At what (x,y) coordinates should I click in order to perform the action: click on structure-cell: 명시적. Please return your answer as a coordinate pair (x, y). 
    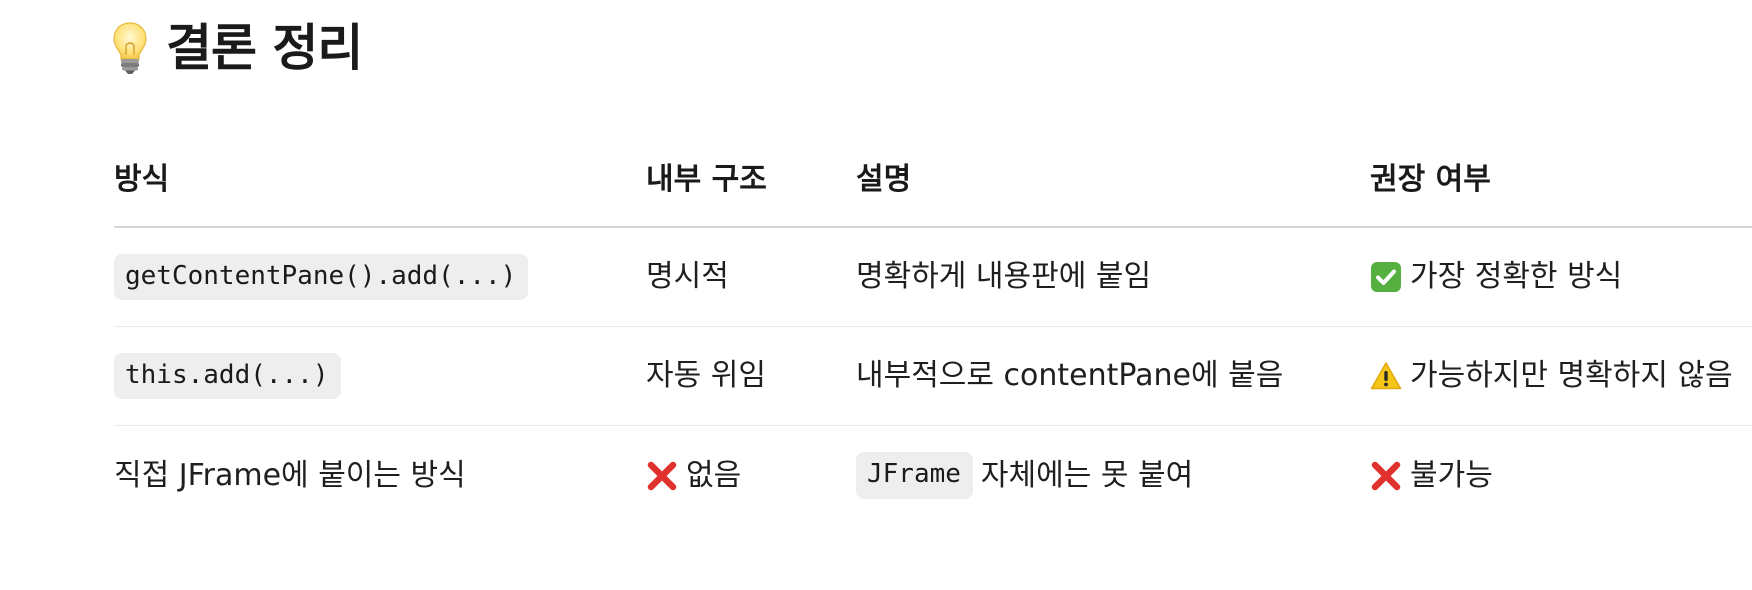
    Looking at the image, I should click on (687, 277).